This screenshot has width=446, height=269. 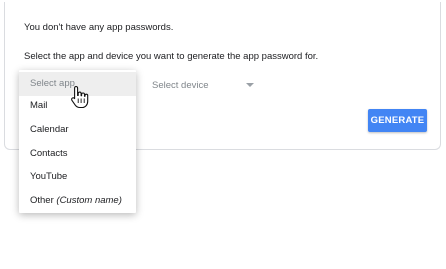 I want to click on hand-pointer-icon, so click(x=80, y=97).